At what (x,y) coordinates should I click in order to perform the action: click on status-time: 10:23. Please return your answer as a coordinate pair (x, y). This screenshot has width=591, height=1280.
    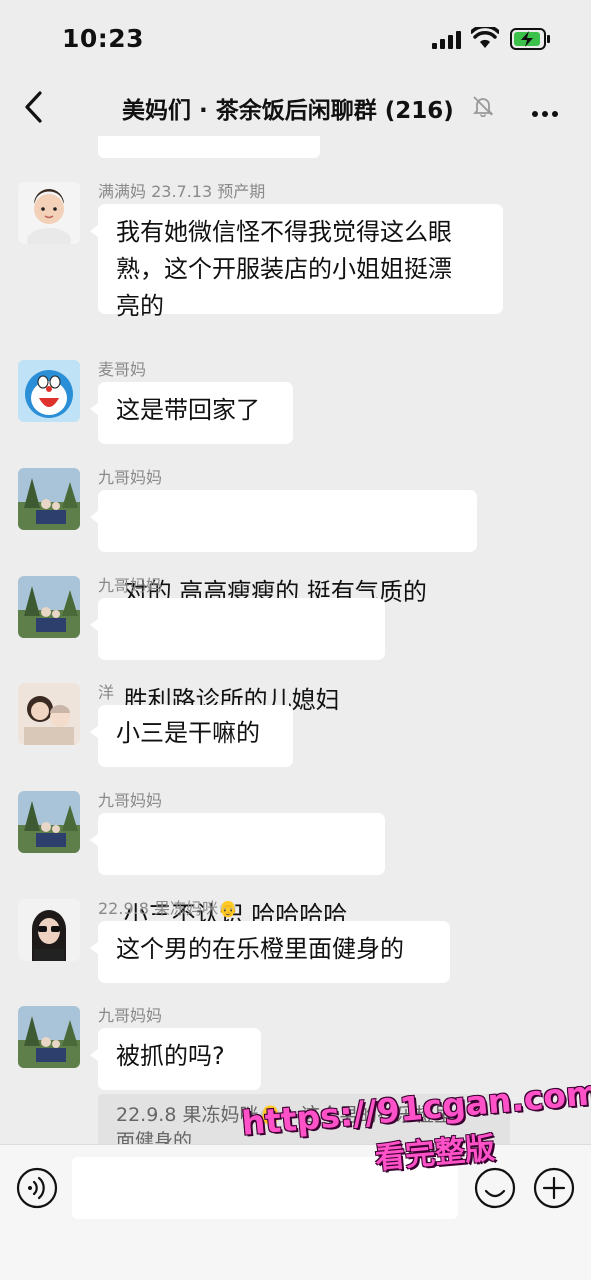
    Looking at the image, I should click on (103, 38).